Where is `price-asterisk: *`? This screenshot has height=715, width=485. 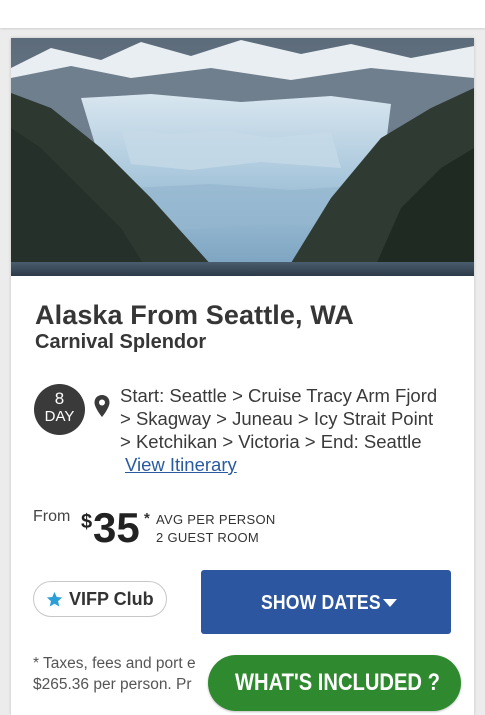
price-asterisk: * is located at coordinates (147, 518).